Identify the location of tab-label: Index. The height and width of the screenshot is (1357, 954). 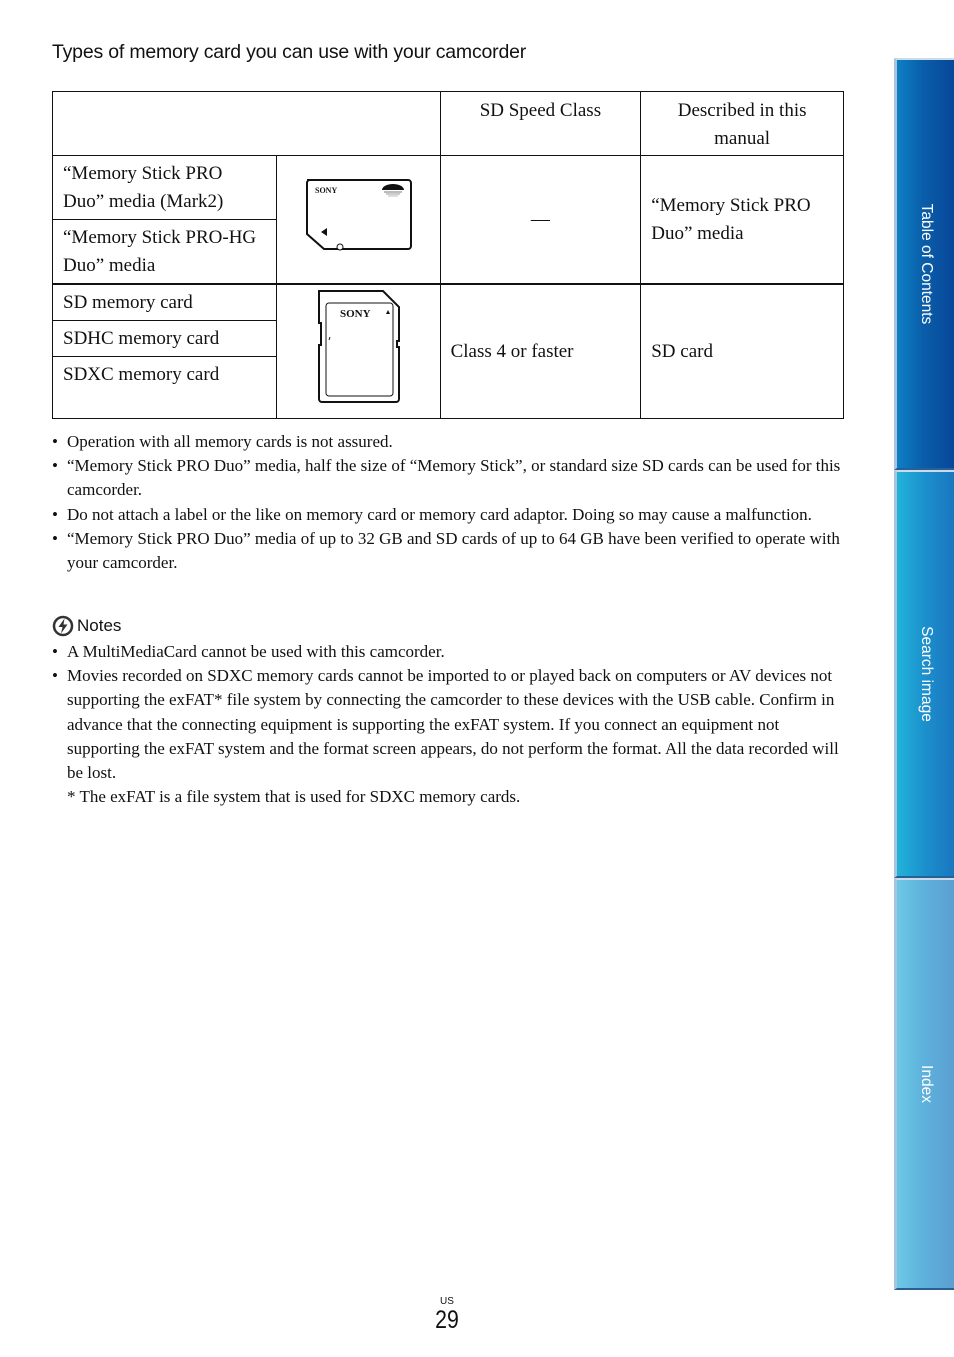
(926, 1084).